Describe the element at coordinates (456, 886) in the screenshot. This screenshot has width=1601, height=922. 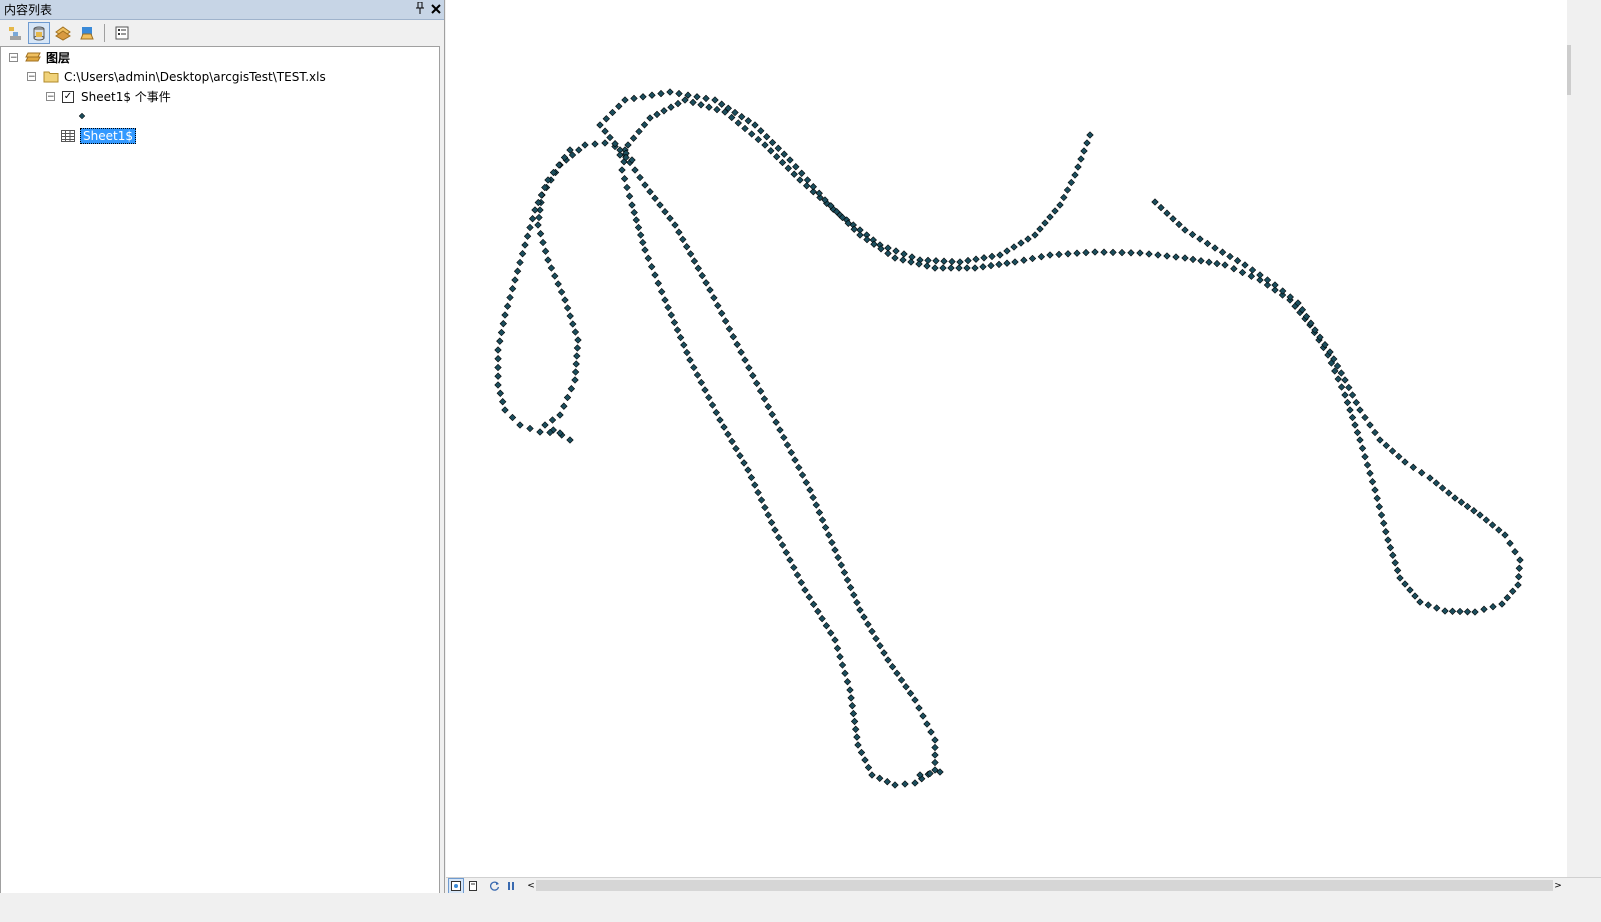
I see `data-view-button` at that location.